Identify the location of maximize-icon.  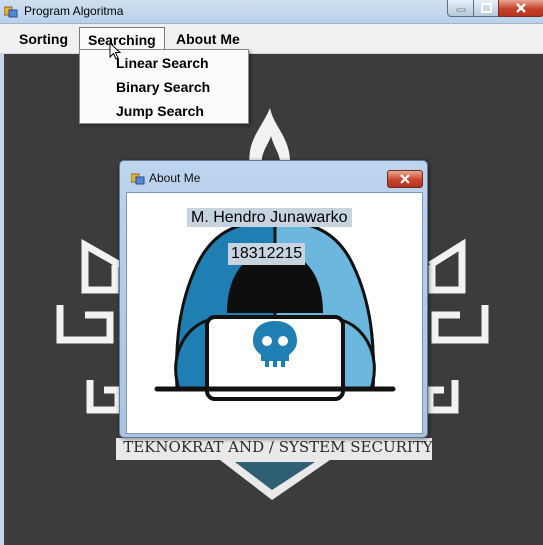
(486, 8).